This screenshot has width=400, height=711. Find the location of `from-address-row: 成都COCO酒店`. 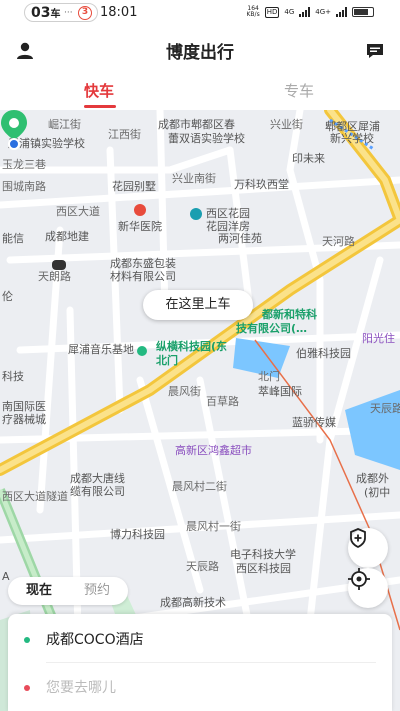

from-address-row: 成都COCO酒店 is located at coordinates (200, 640).